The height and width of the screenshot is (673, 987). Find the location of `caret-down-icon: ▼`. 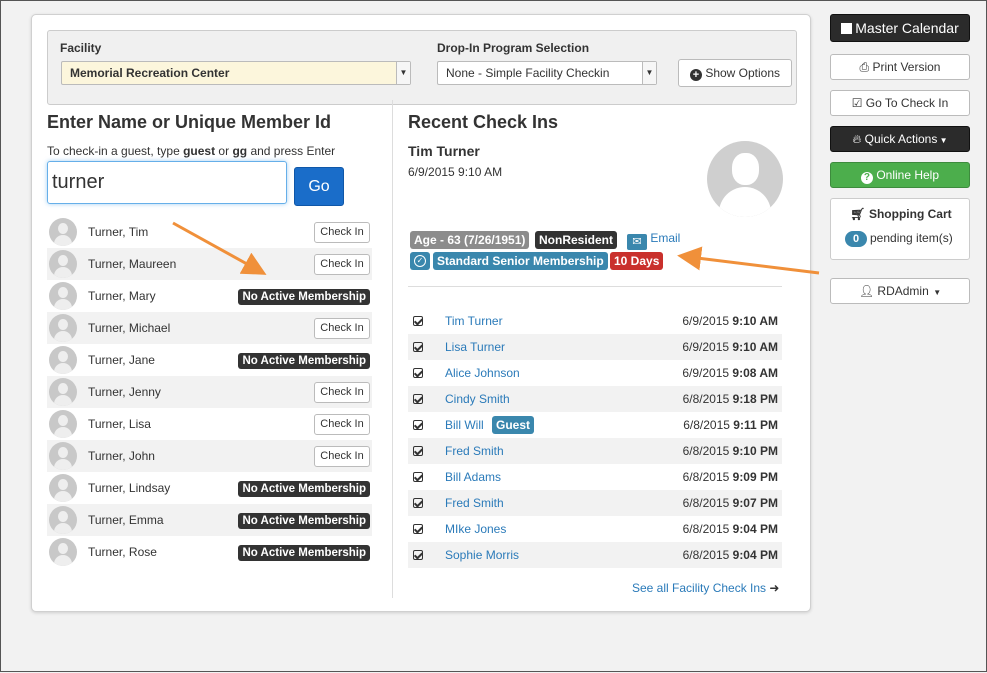

caret-down-icon: ▼ is located at coordinates (935, 292).